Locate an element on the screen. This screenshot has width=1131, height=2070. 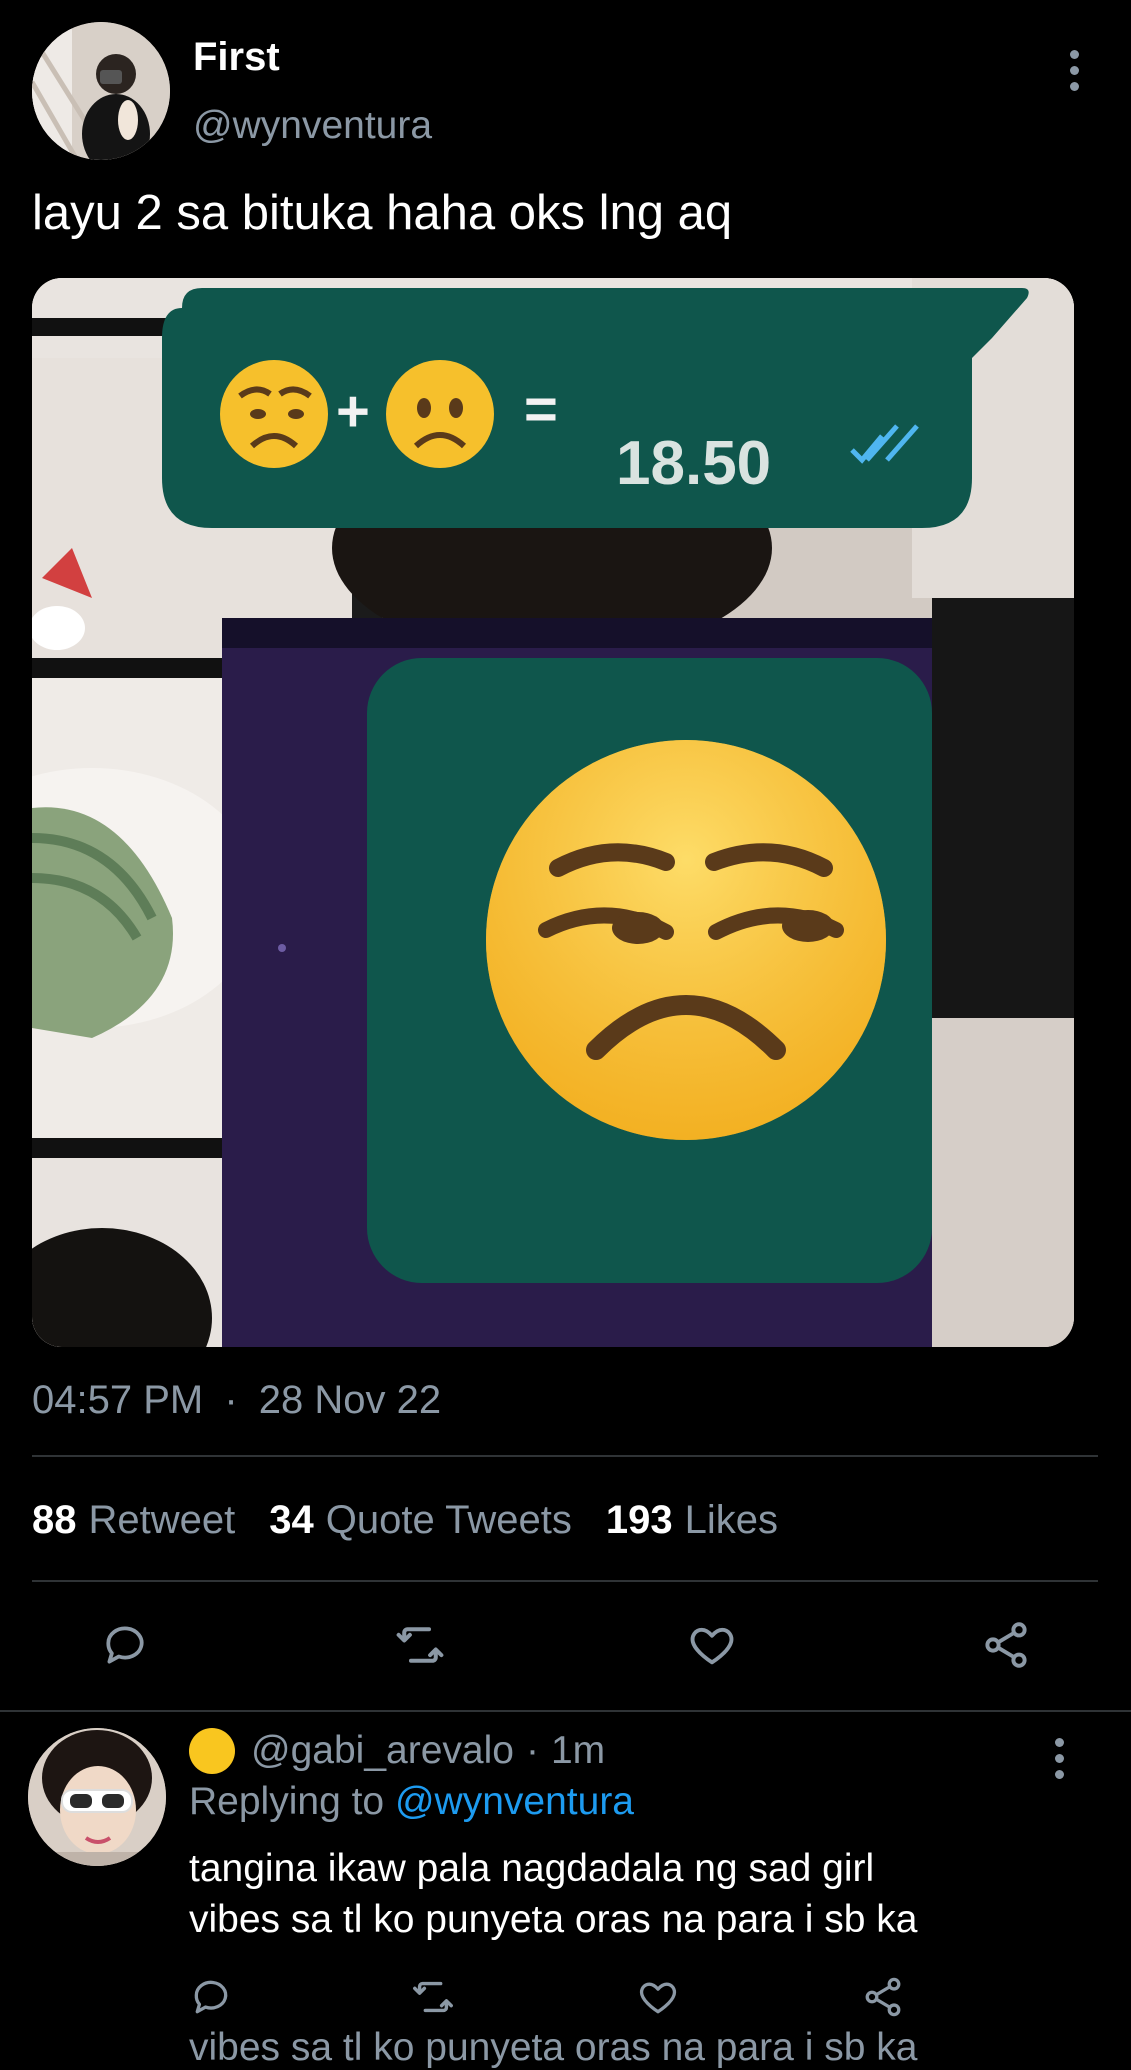
reply-icon is located at coordinates (125, 1645).